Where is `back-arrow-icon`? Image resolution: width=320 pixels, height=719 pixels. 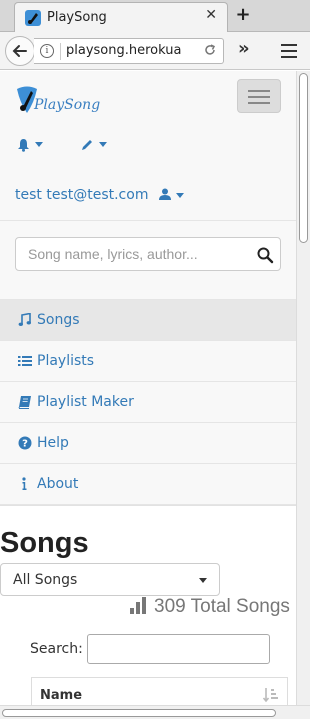
back-arrow-icon is located at coordinates (19, 51).